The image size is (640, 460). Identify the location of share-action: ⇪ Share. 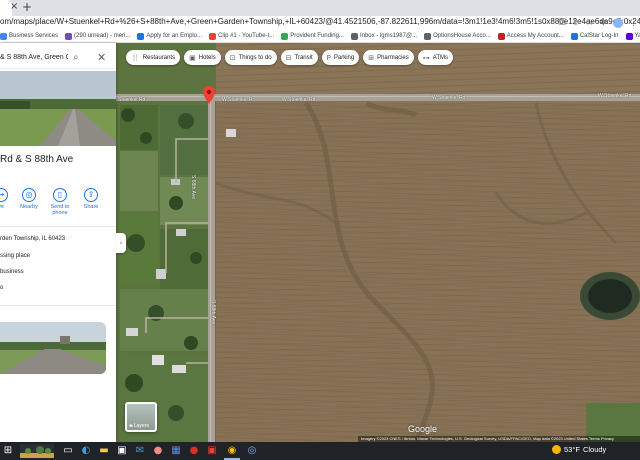
(91, 199).